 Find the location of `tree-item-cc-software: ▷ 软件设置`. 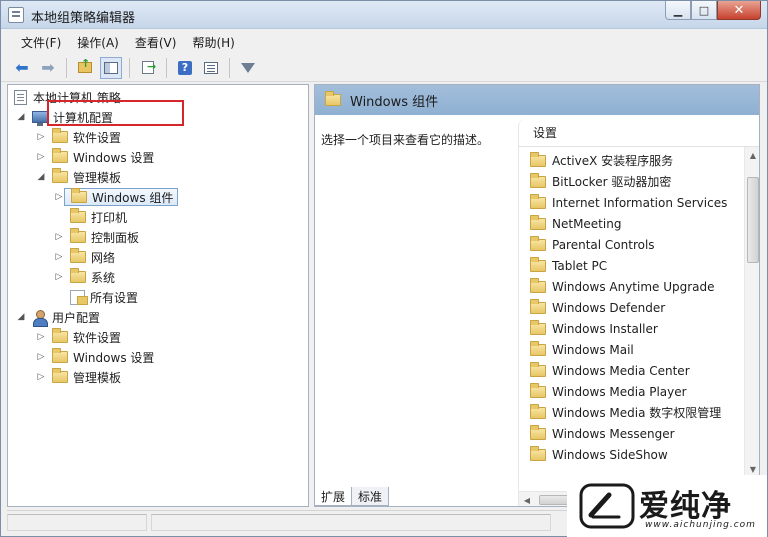

tree-item-cc-software: ▷ 软件设置 is located at coordinates (78, 137).